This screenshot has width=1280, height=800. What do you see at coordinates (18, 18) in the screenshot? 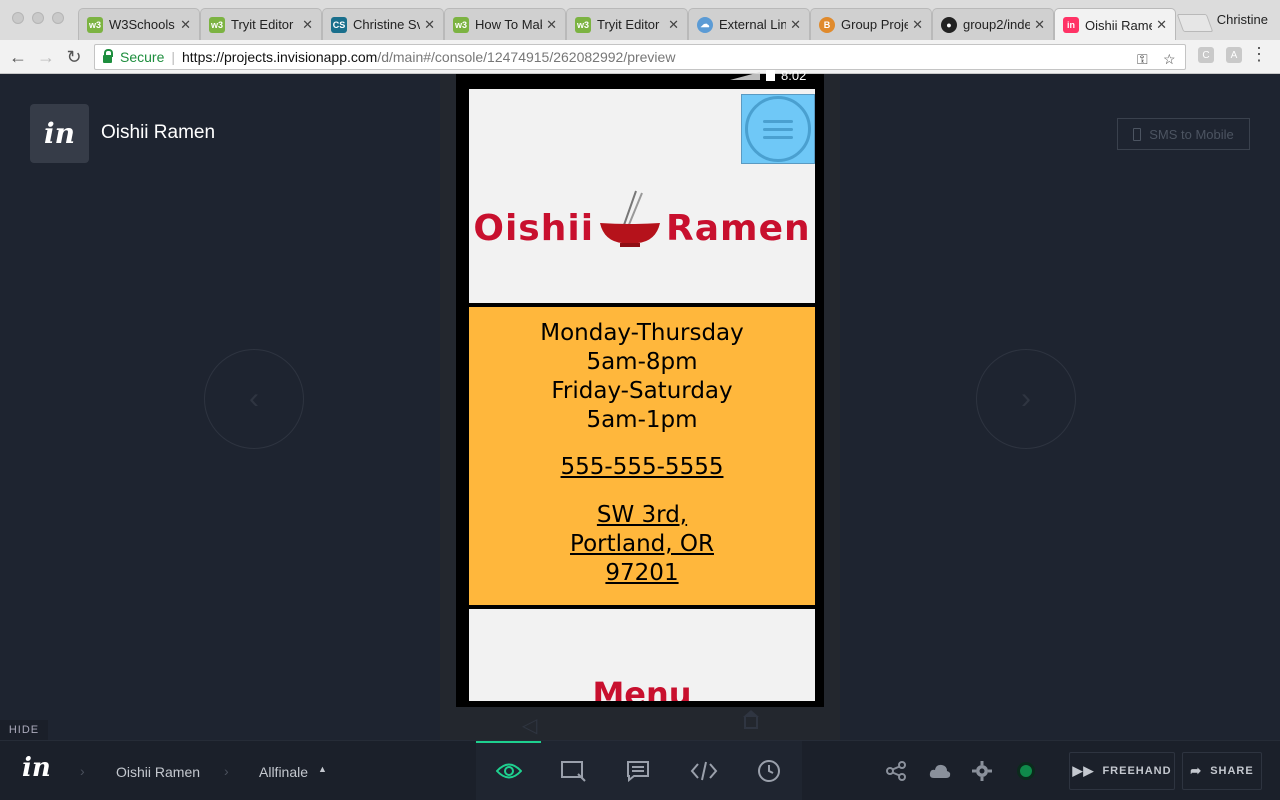
I see `close-window-button` at bounding box center [18, 18].